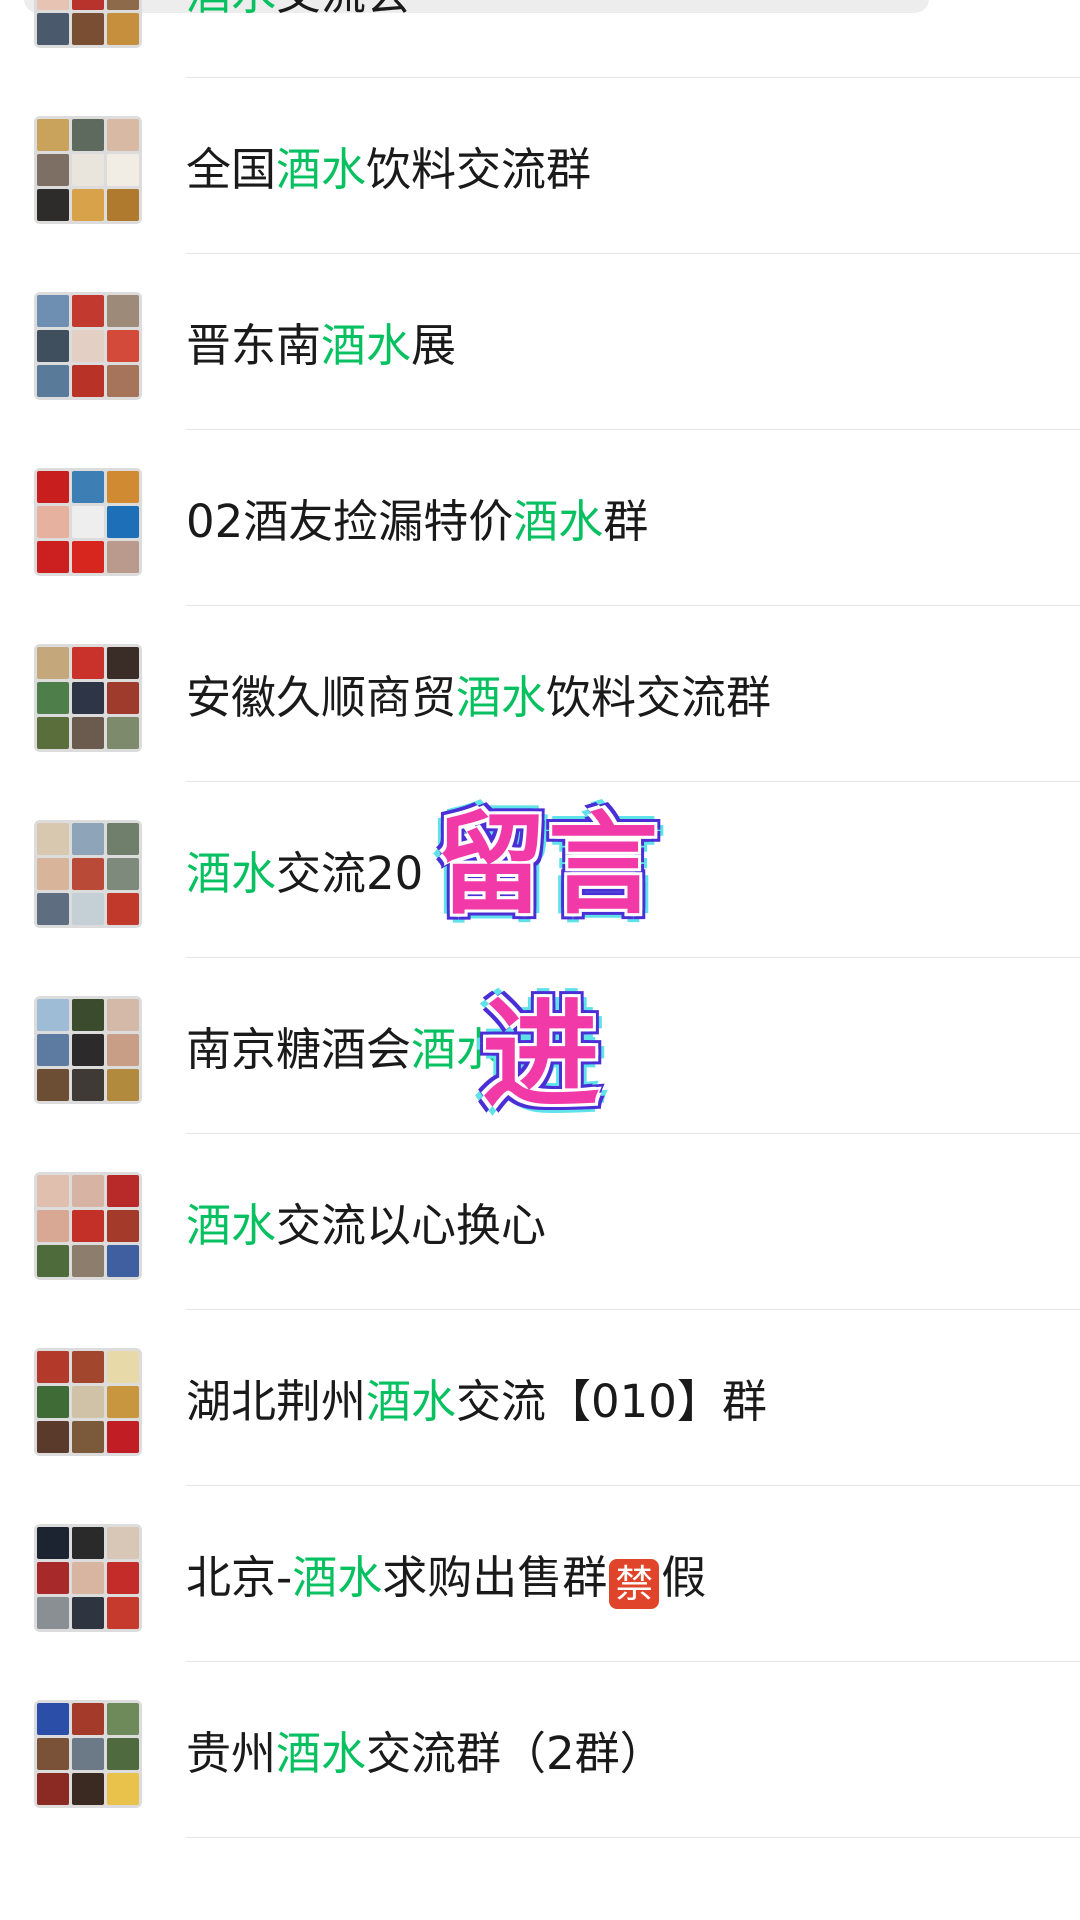  What do you see at coordinates (276, 1401) in the screenshot?
I see `group-name-text: 湖北荆州` at bounding box center [276, 1401].